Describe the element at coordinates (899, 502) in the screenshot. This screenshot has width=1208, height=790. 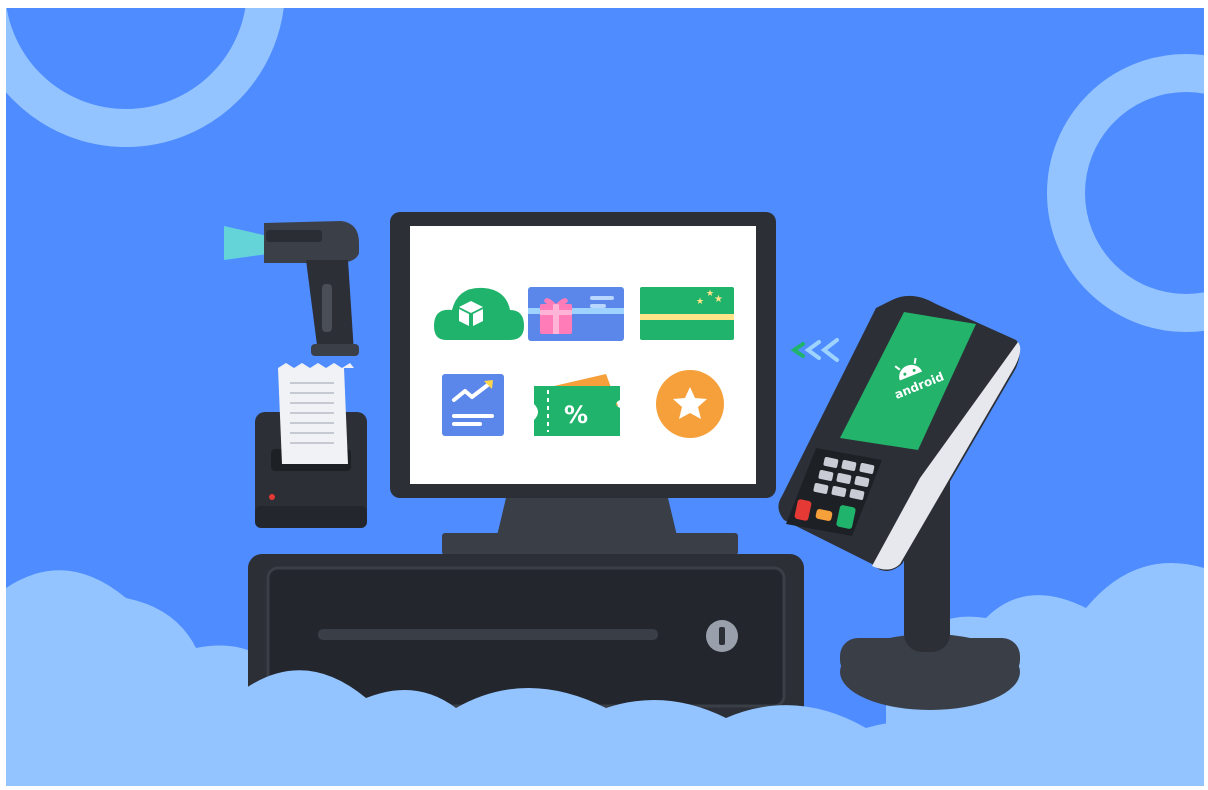
I see `payment-terminal: android` at that location.